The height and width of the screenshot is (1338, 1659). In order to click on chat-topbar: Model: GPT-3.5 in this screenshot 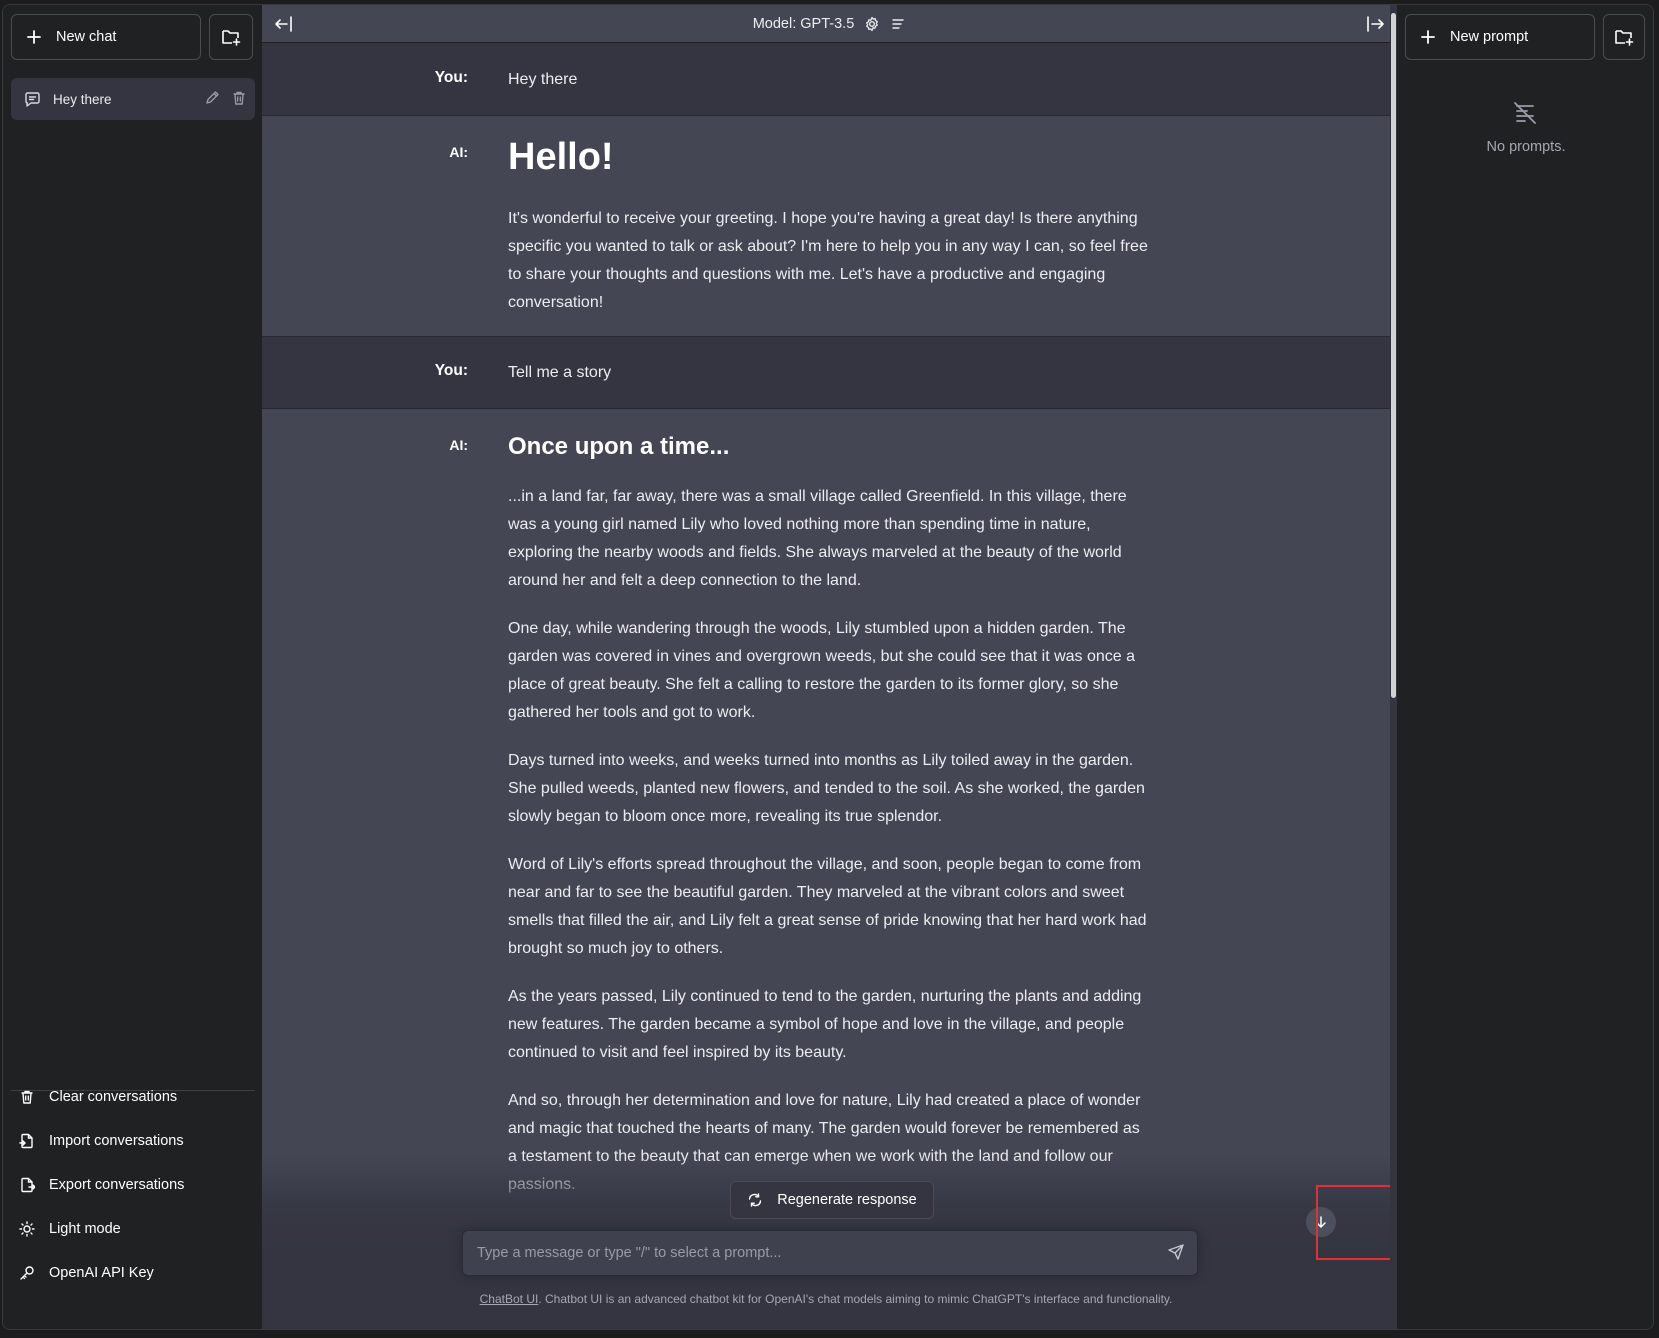, I will do `click(829, 24)`.